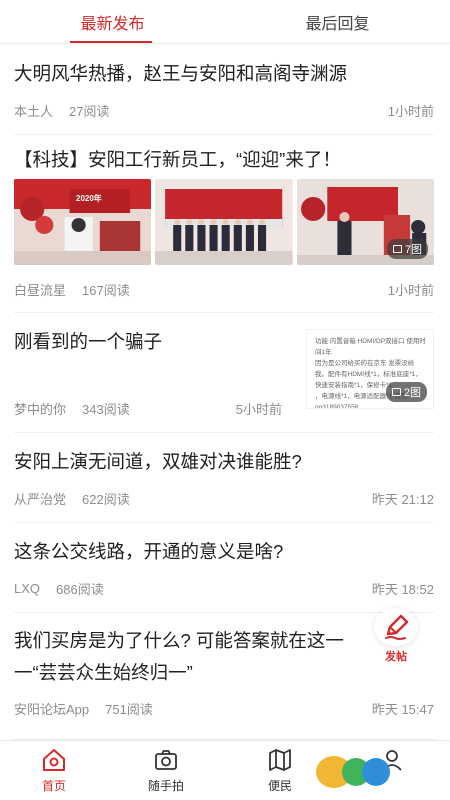  I want to click on watermark-logo, so click(377, 772).